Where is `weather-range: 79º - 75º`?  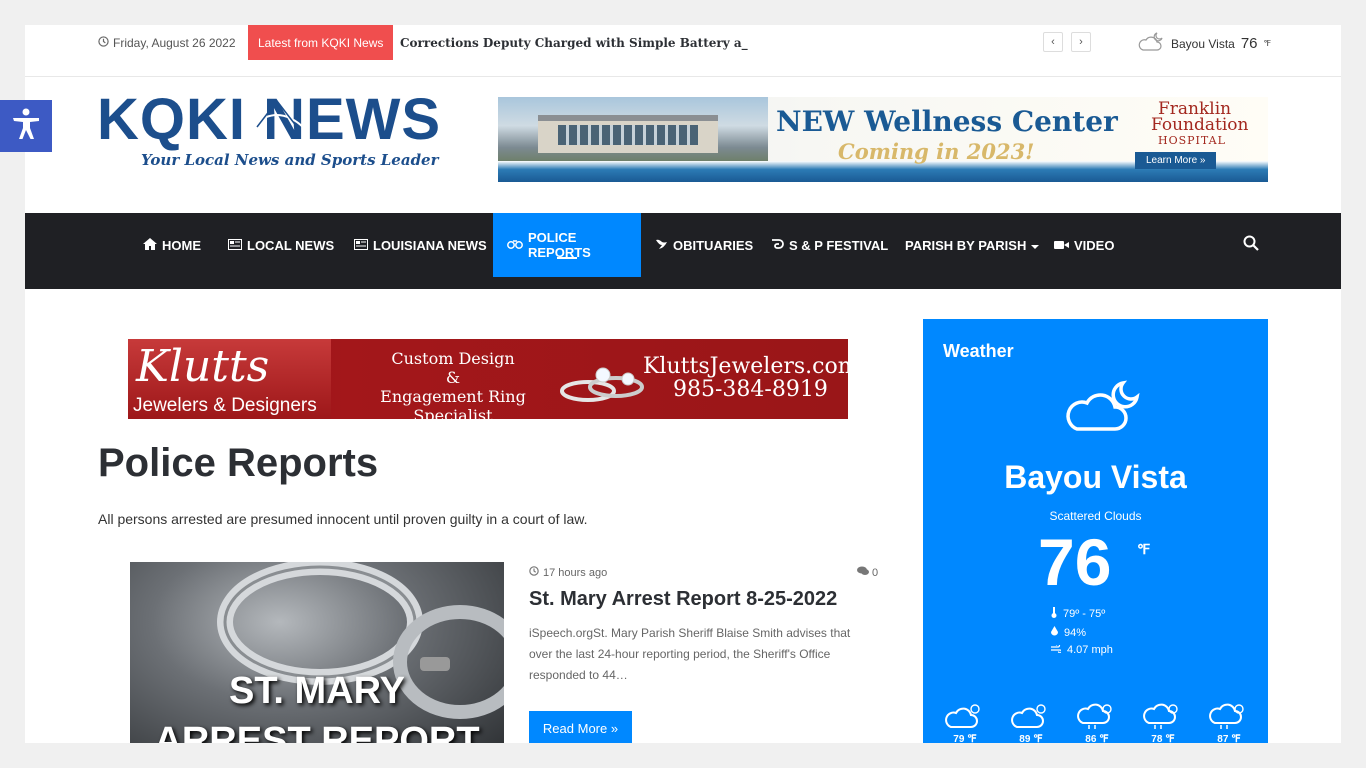
weather-range: 79º - 75º is located at coordinates (1084, 614).